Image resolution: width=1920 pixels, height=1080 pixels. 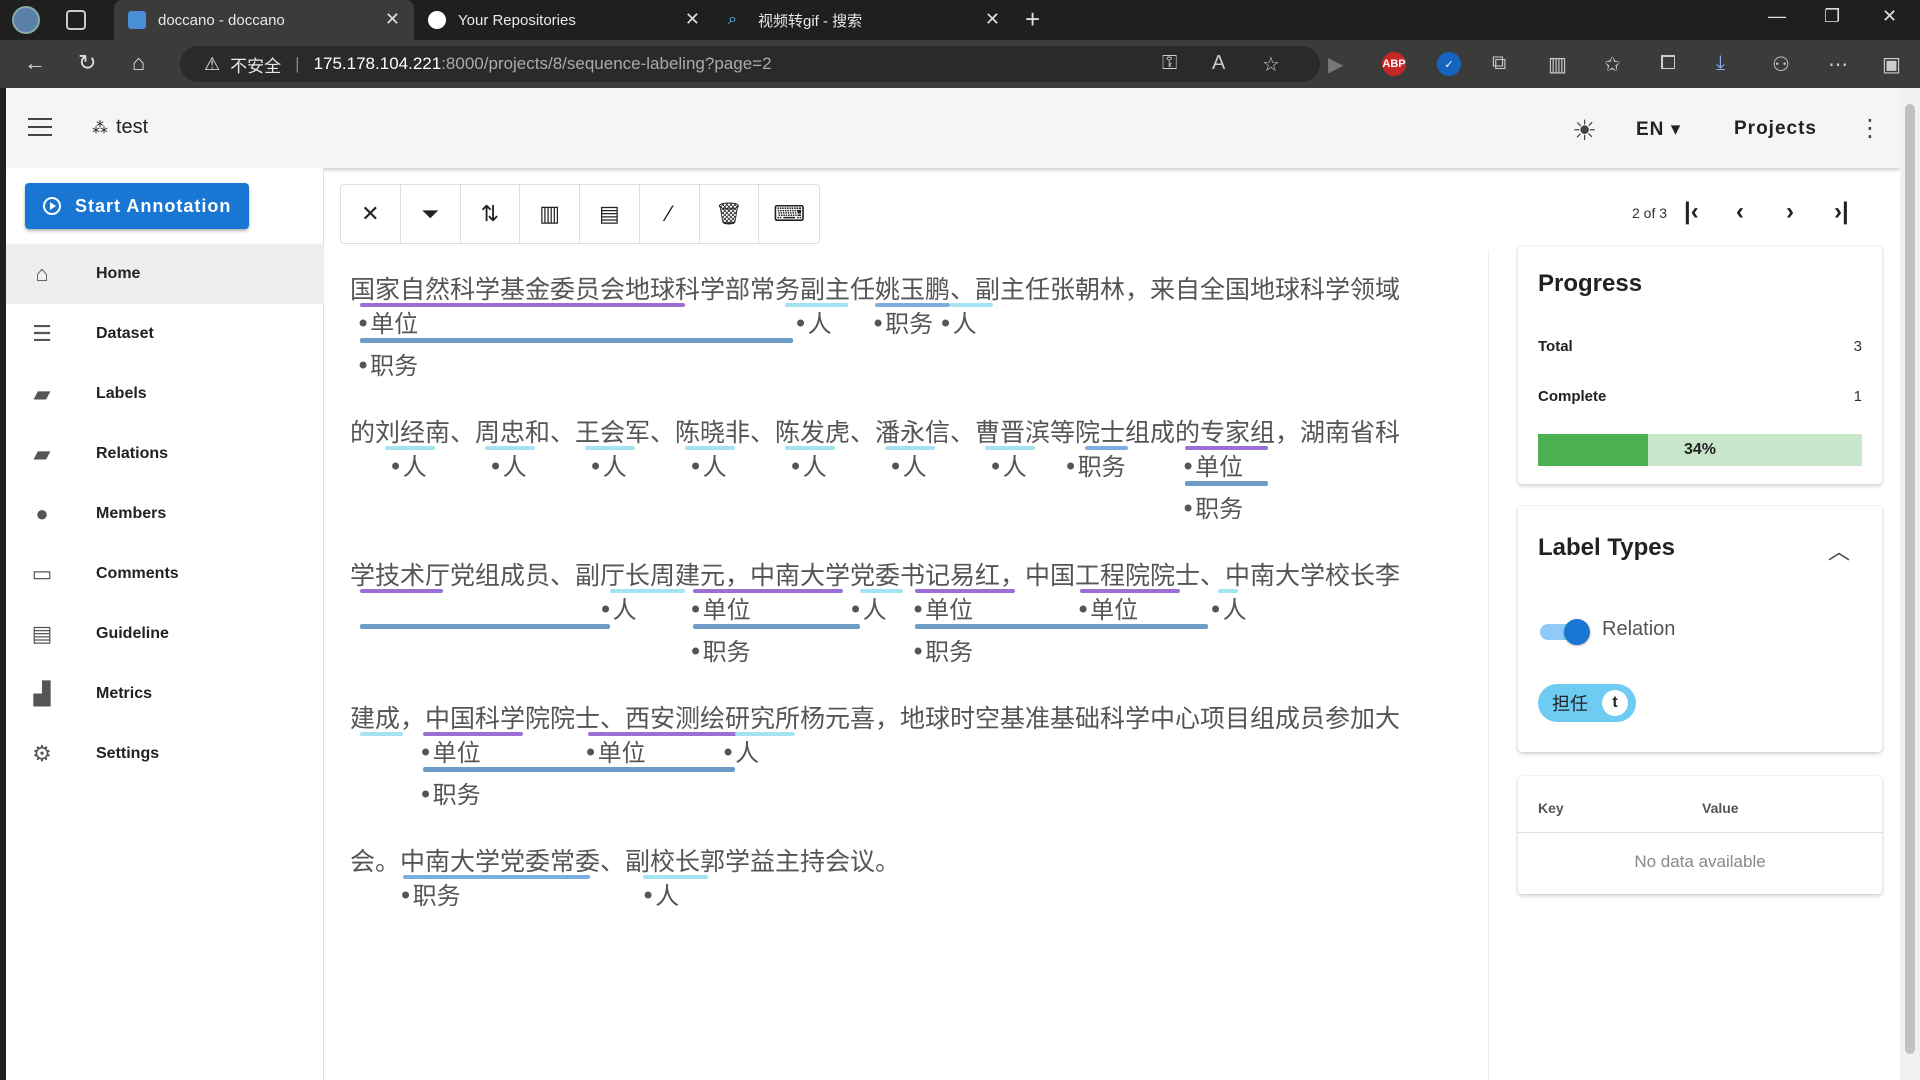 I want to click on start-annotation-button: Start Annotation, so click(x=137, y=206).